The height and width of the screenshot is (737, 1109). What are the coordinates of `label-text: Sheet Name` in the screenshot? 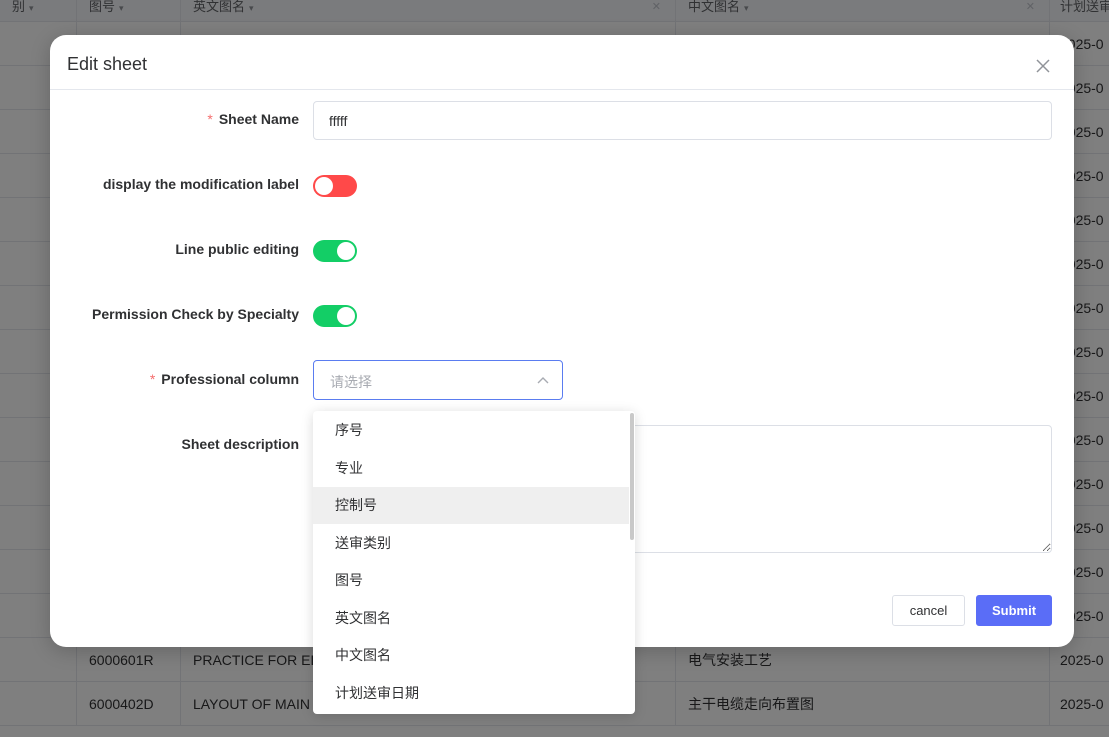 It's located at (258, 119).